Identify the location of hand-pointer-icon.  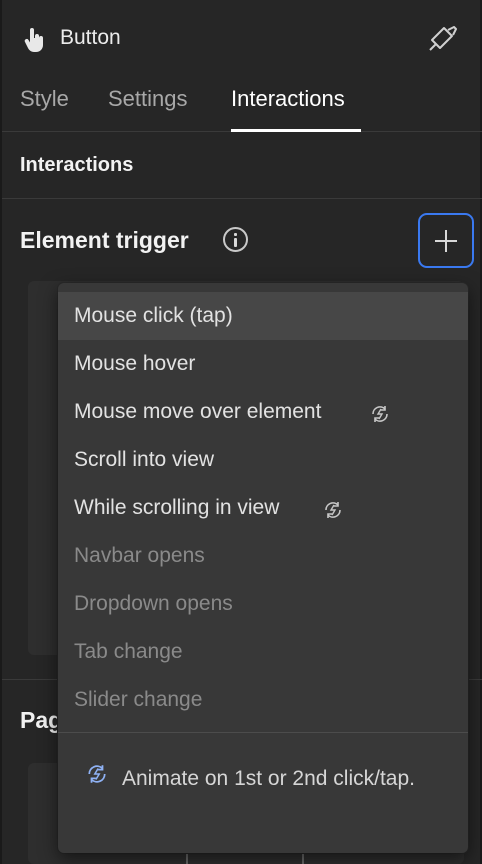
(33, 40).